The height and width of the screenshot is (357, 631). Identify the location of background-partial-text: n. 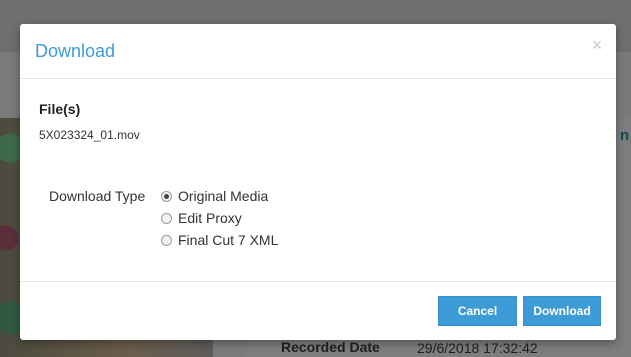
(625, 135).